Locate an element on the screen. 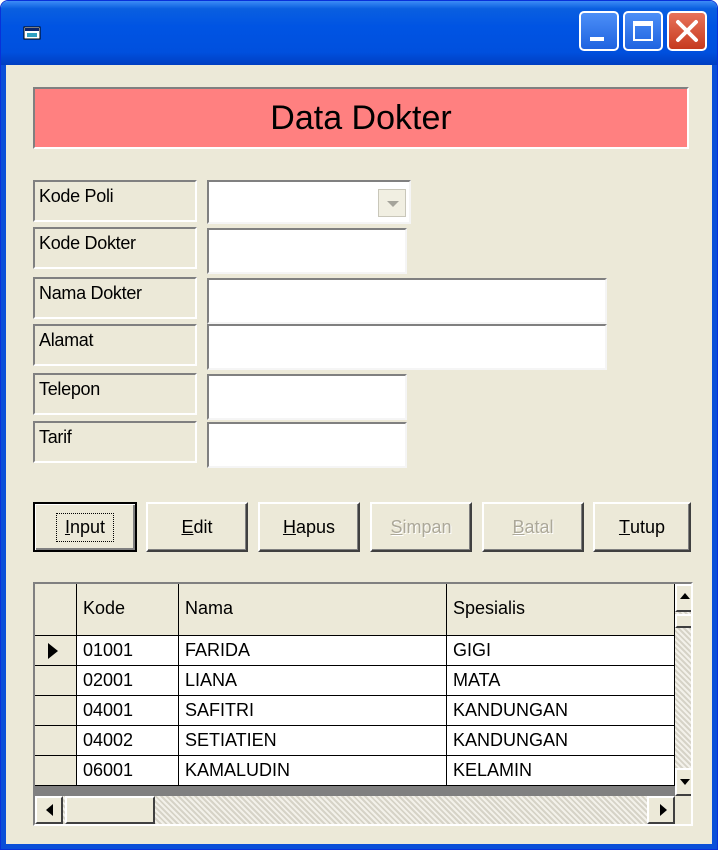 The image size is (718, 850). label-alamat: Alamat is located at coordinates (115, 345).